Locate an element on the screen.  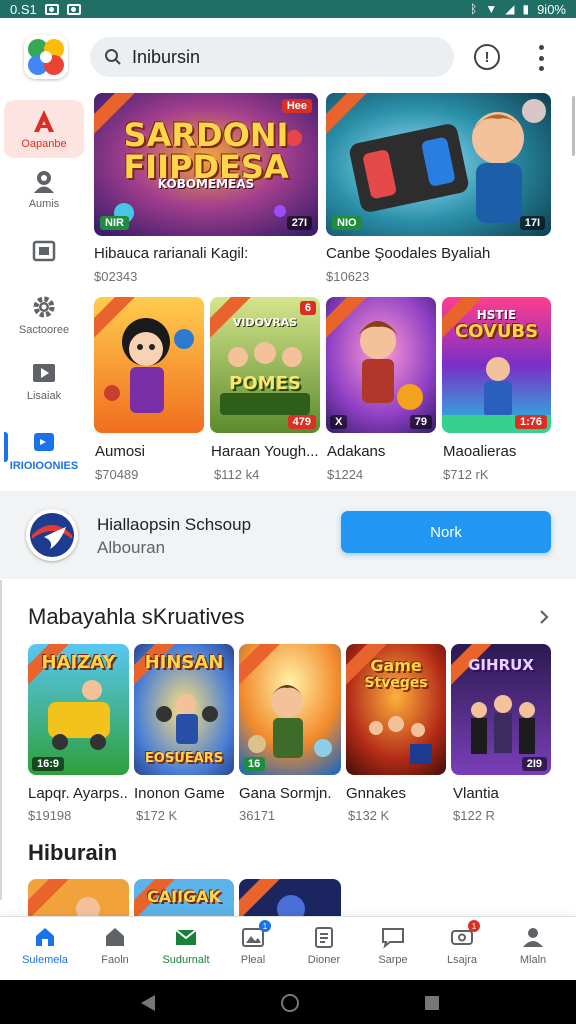
app-store-icon is located at coordinates (44, 121).